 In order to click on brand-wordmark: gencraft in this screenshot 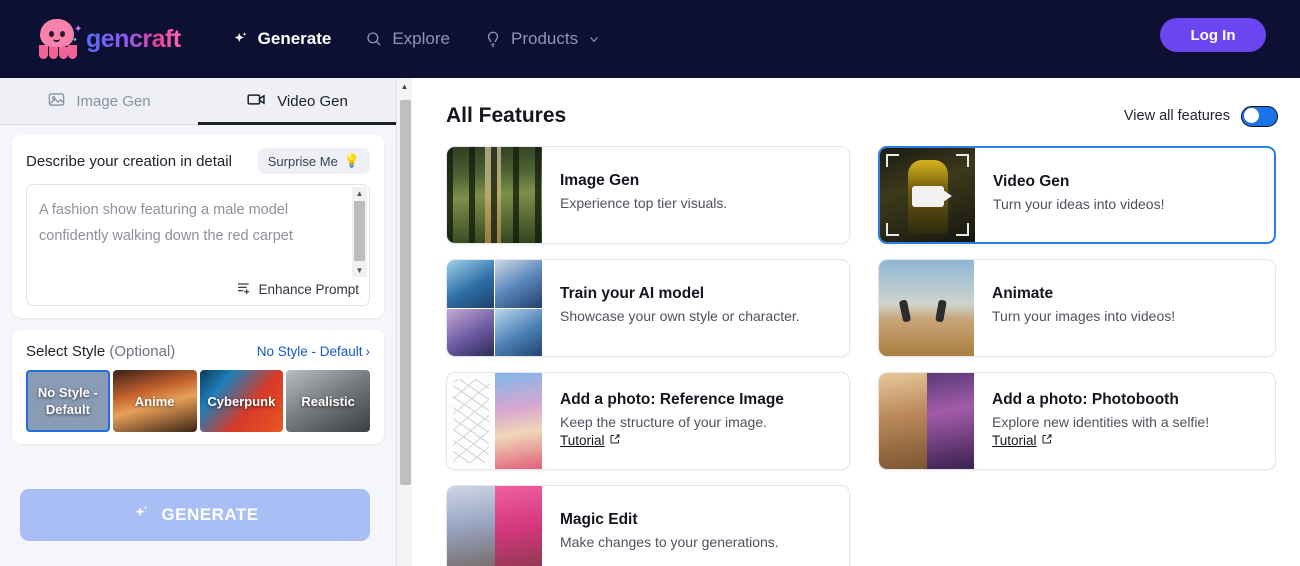, I will do `click(133, 38)`.